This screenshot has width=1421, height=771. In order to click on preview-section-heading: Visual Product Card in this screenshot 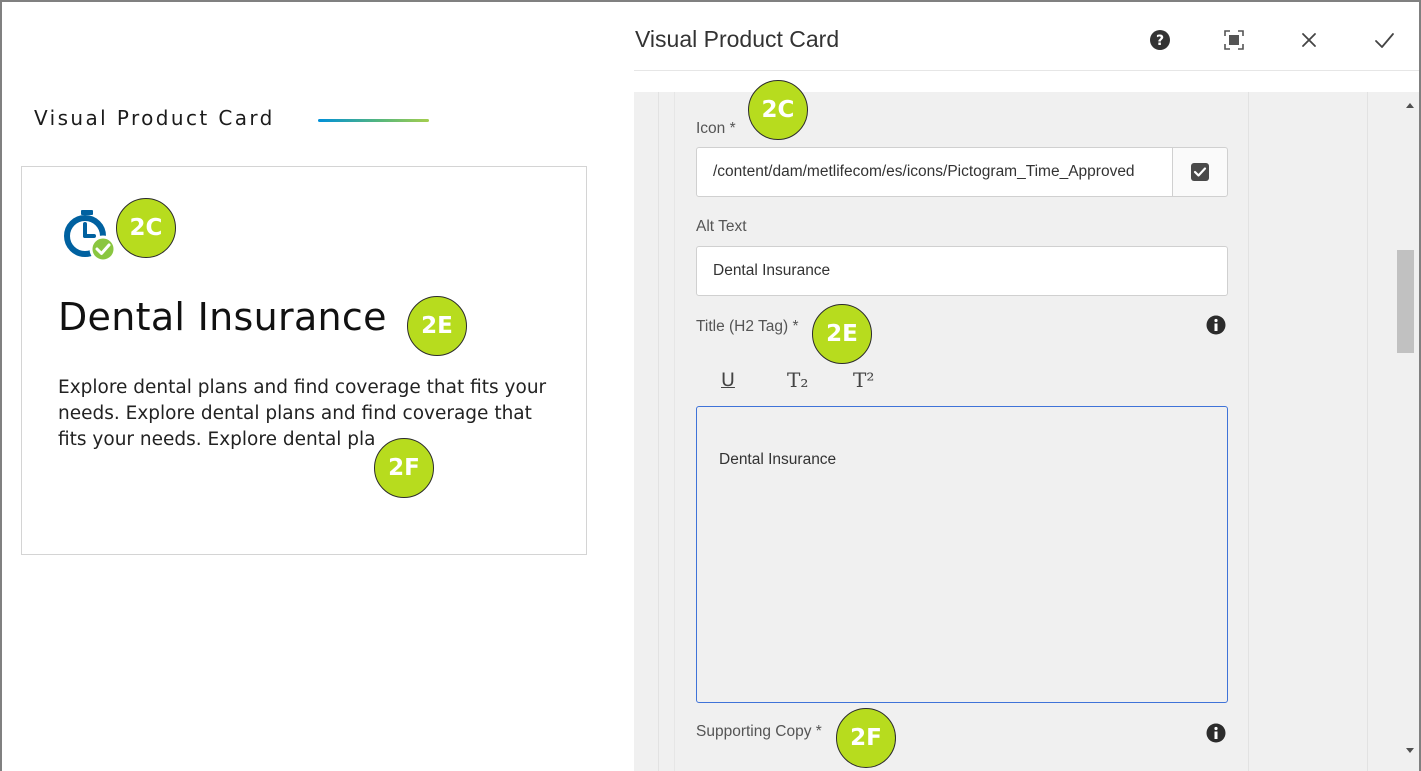, I will do `click(154, 118)`.